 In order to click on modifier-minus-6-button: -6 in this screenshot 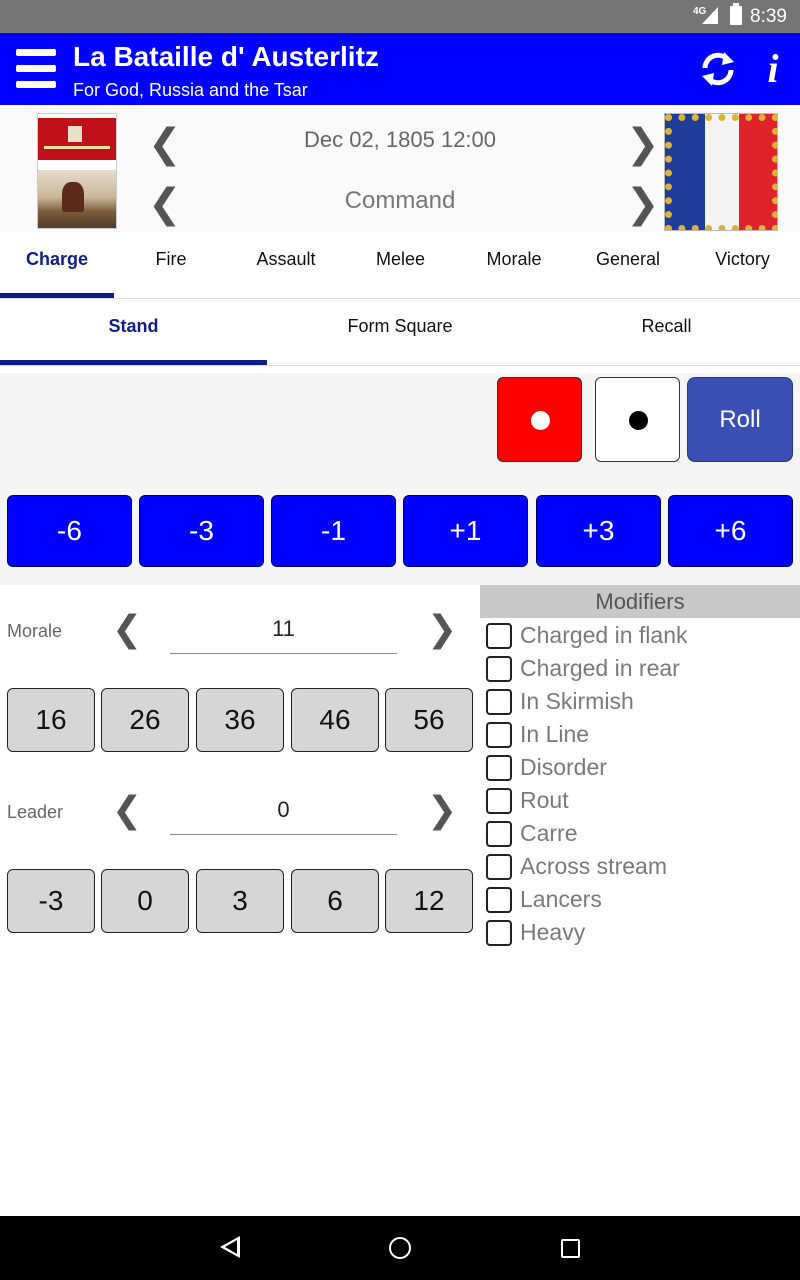, I will do `click(69, 531)`.